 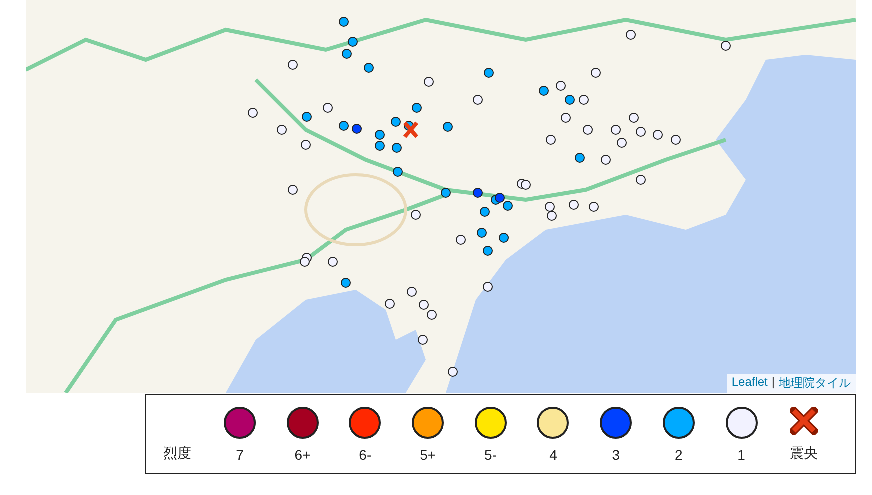 What do you see at coordinates (240, 455) in the screenshot?
I see `legend-label: 7` at bounding box center [240, 455].